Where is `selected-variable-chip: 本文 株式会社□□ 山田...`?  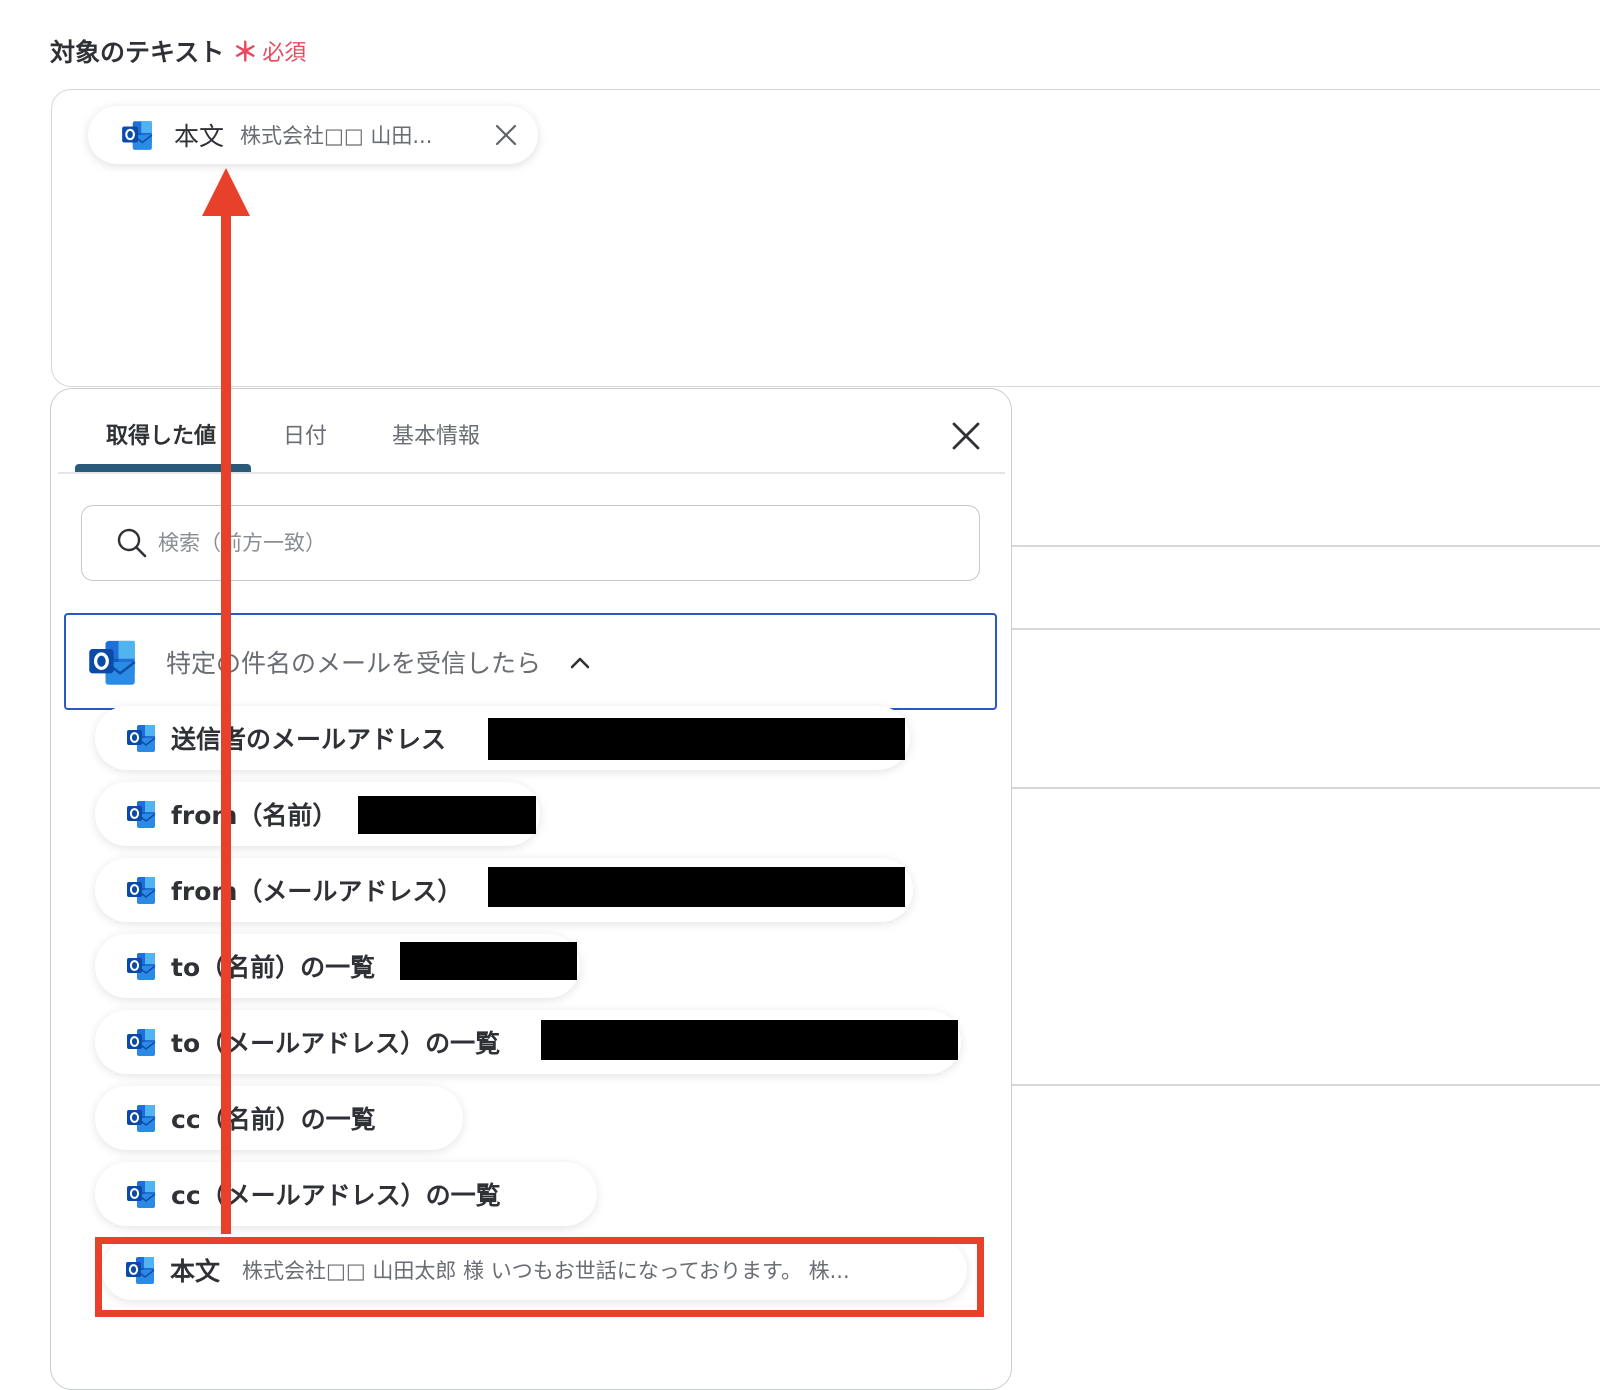 selected-variable-chip: 本文 株式会社□□ 山田... is located at coordinates (313, 135).